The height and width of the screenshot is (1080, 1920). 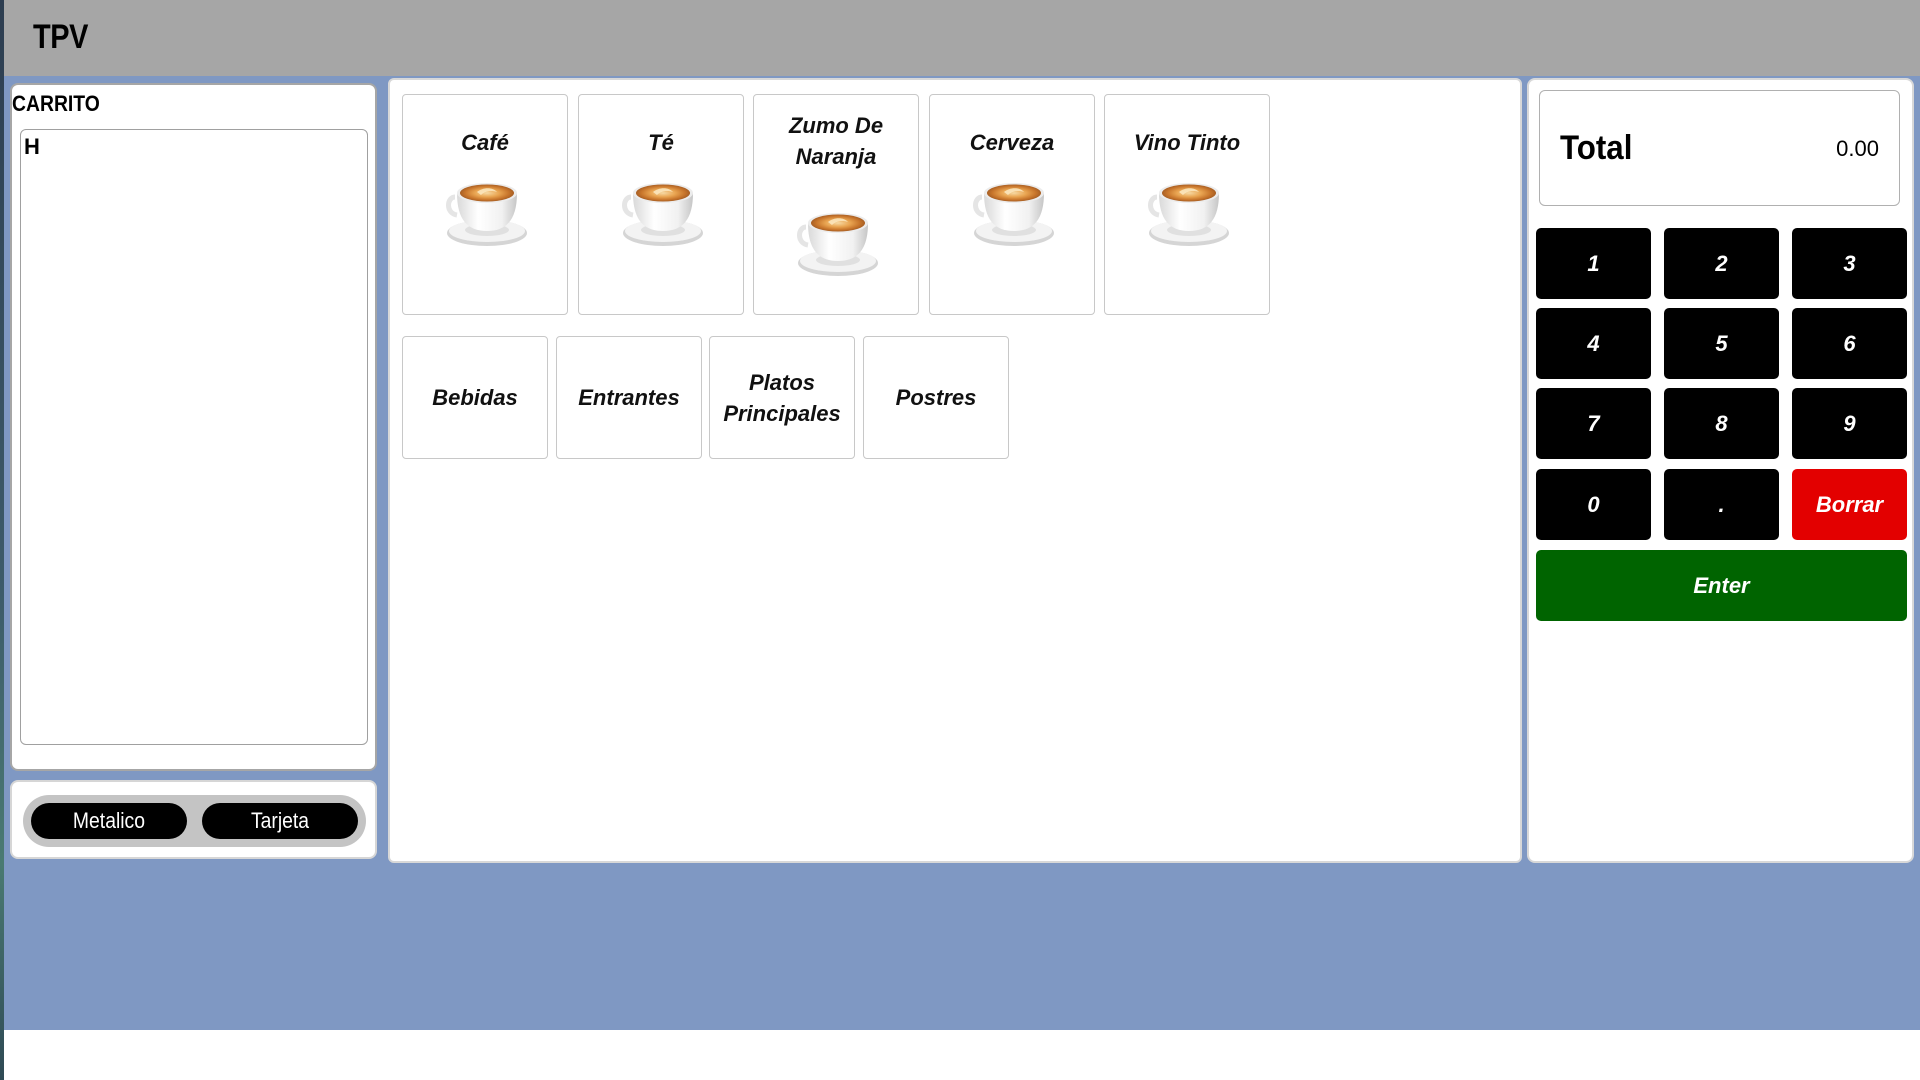 I want to click on category-platos-principales: Platos Principales, so click(x=782, y=397).